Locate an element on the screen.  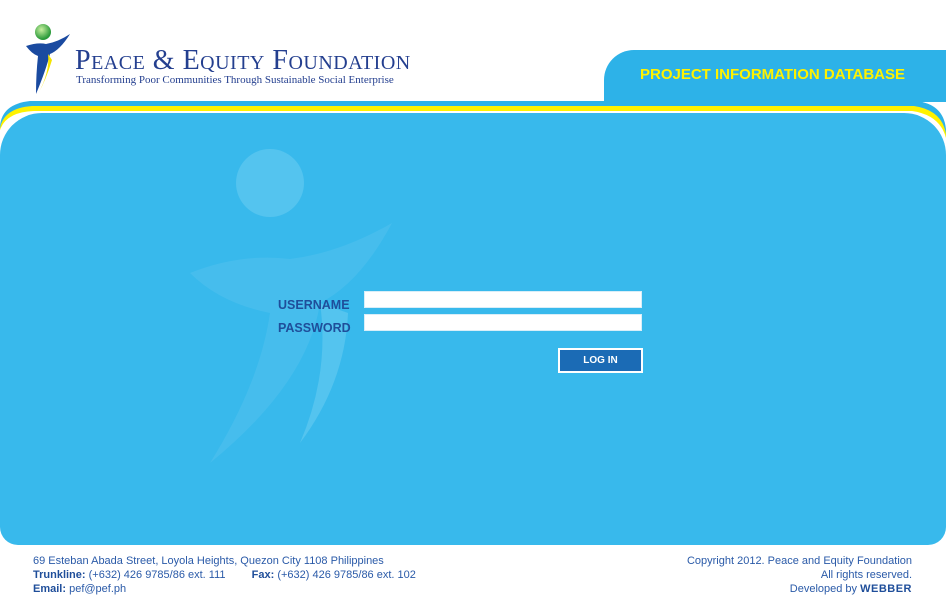
fax-value: (+632) 426 9785/86 ext. 102 is located at coordinates (346, 575).